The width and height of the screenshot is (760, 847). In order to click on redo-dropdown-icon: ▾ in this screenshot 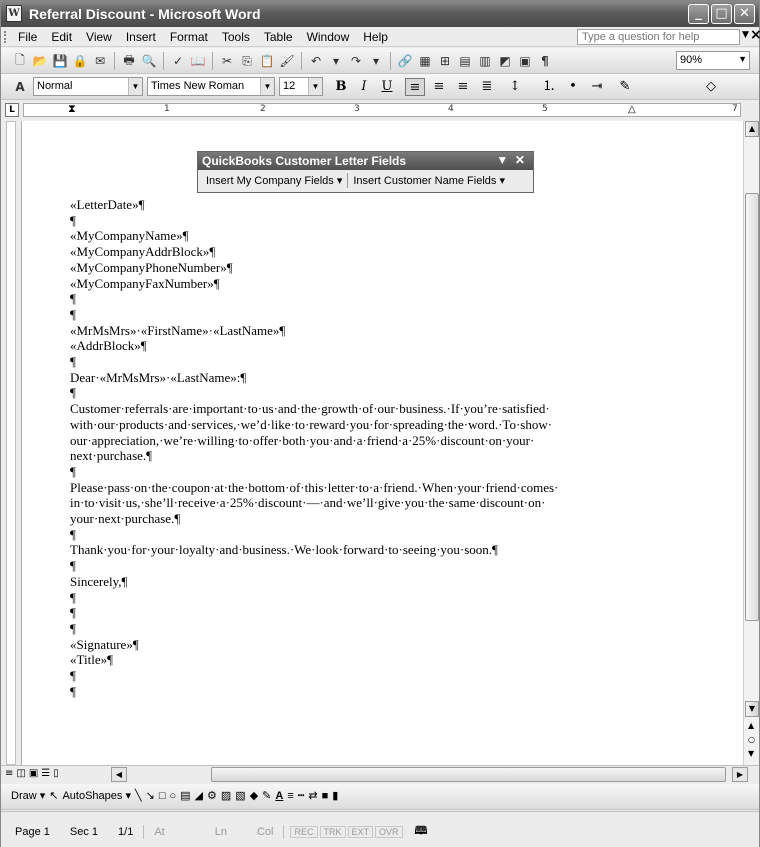, I will do `click(376, 61)`.